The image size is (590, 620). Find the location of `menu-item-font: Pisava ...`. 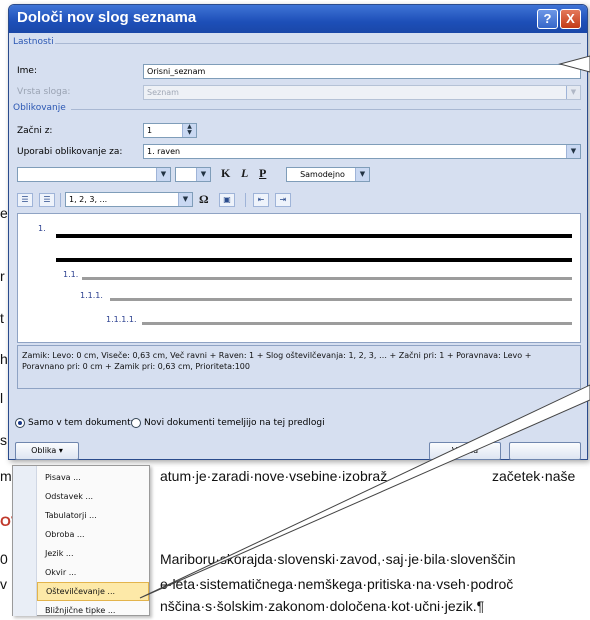

menu-item-font: Pisava ... is located at coordinates (93, 477).